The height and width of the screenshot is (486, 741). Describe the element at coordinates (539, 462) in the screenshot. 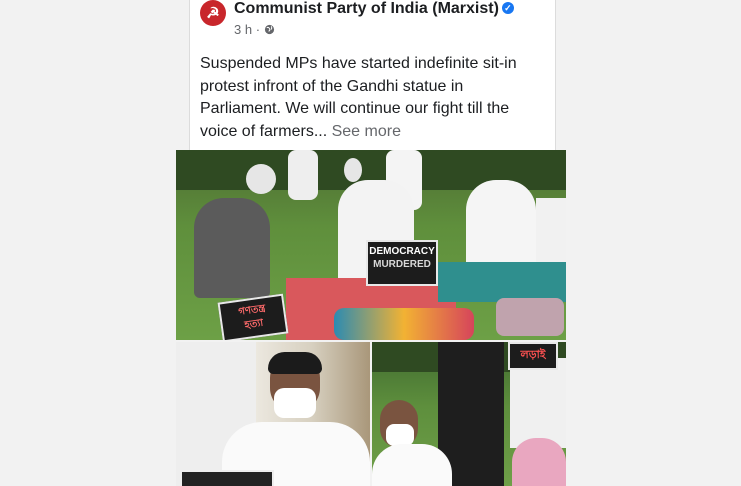

I see `photo-person-pink` at that location.